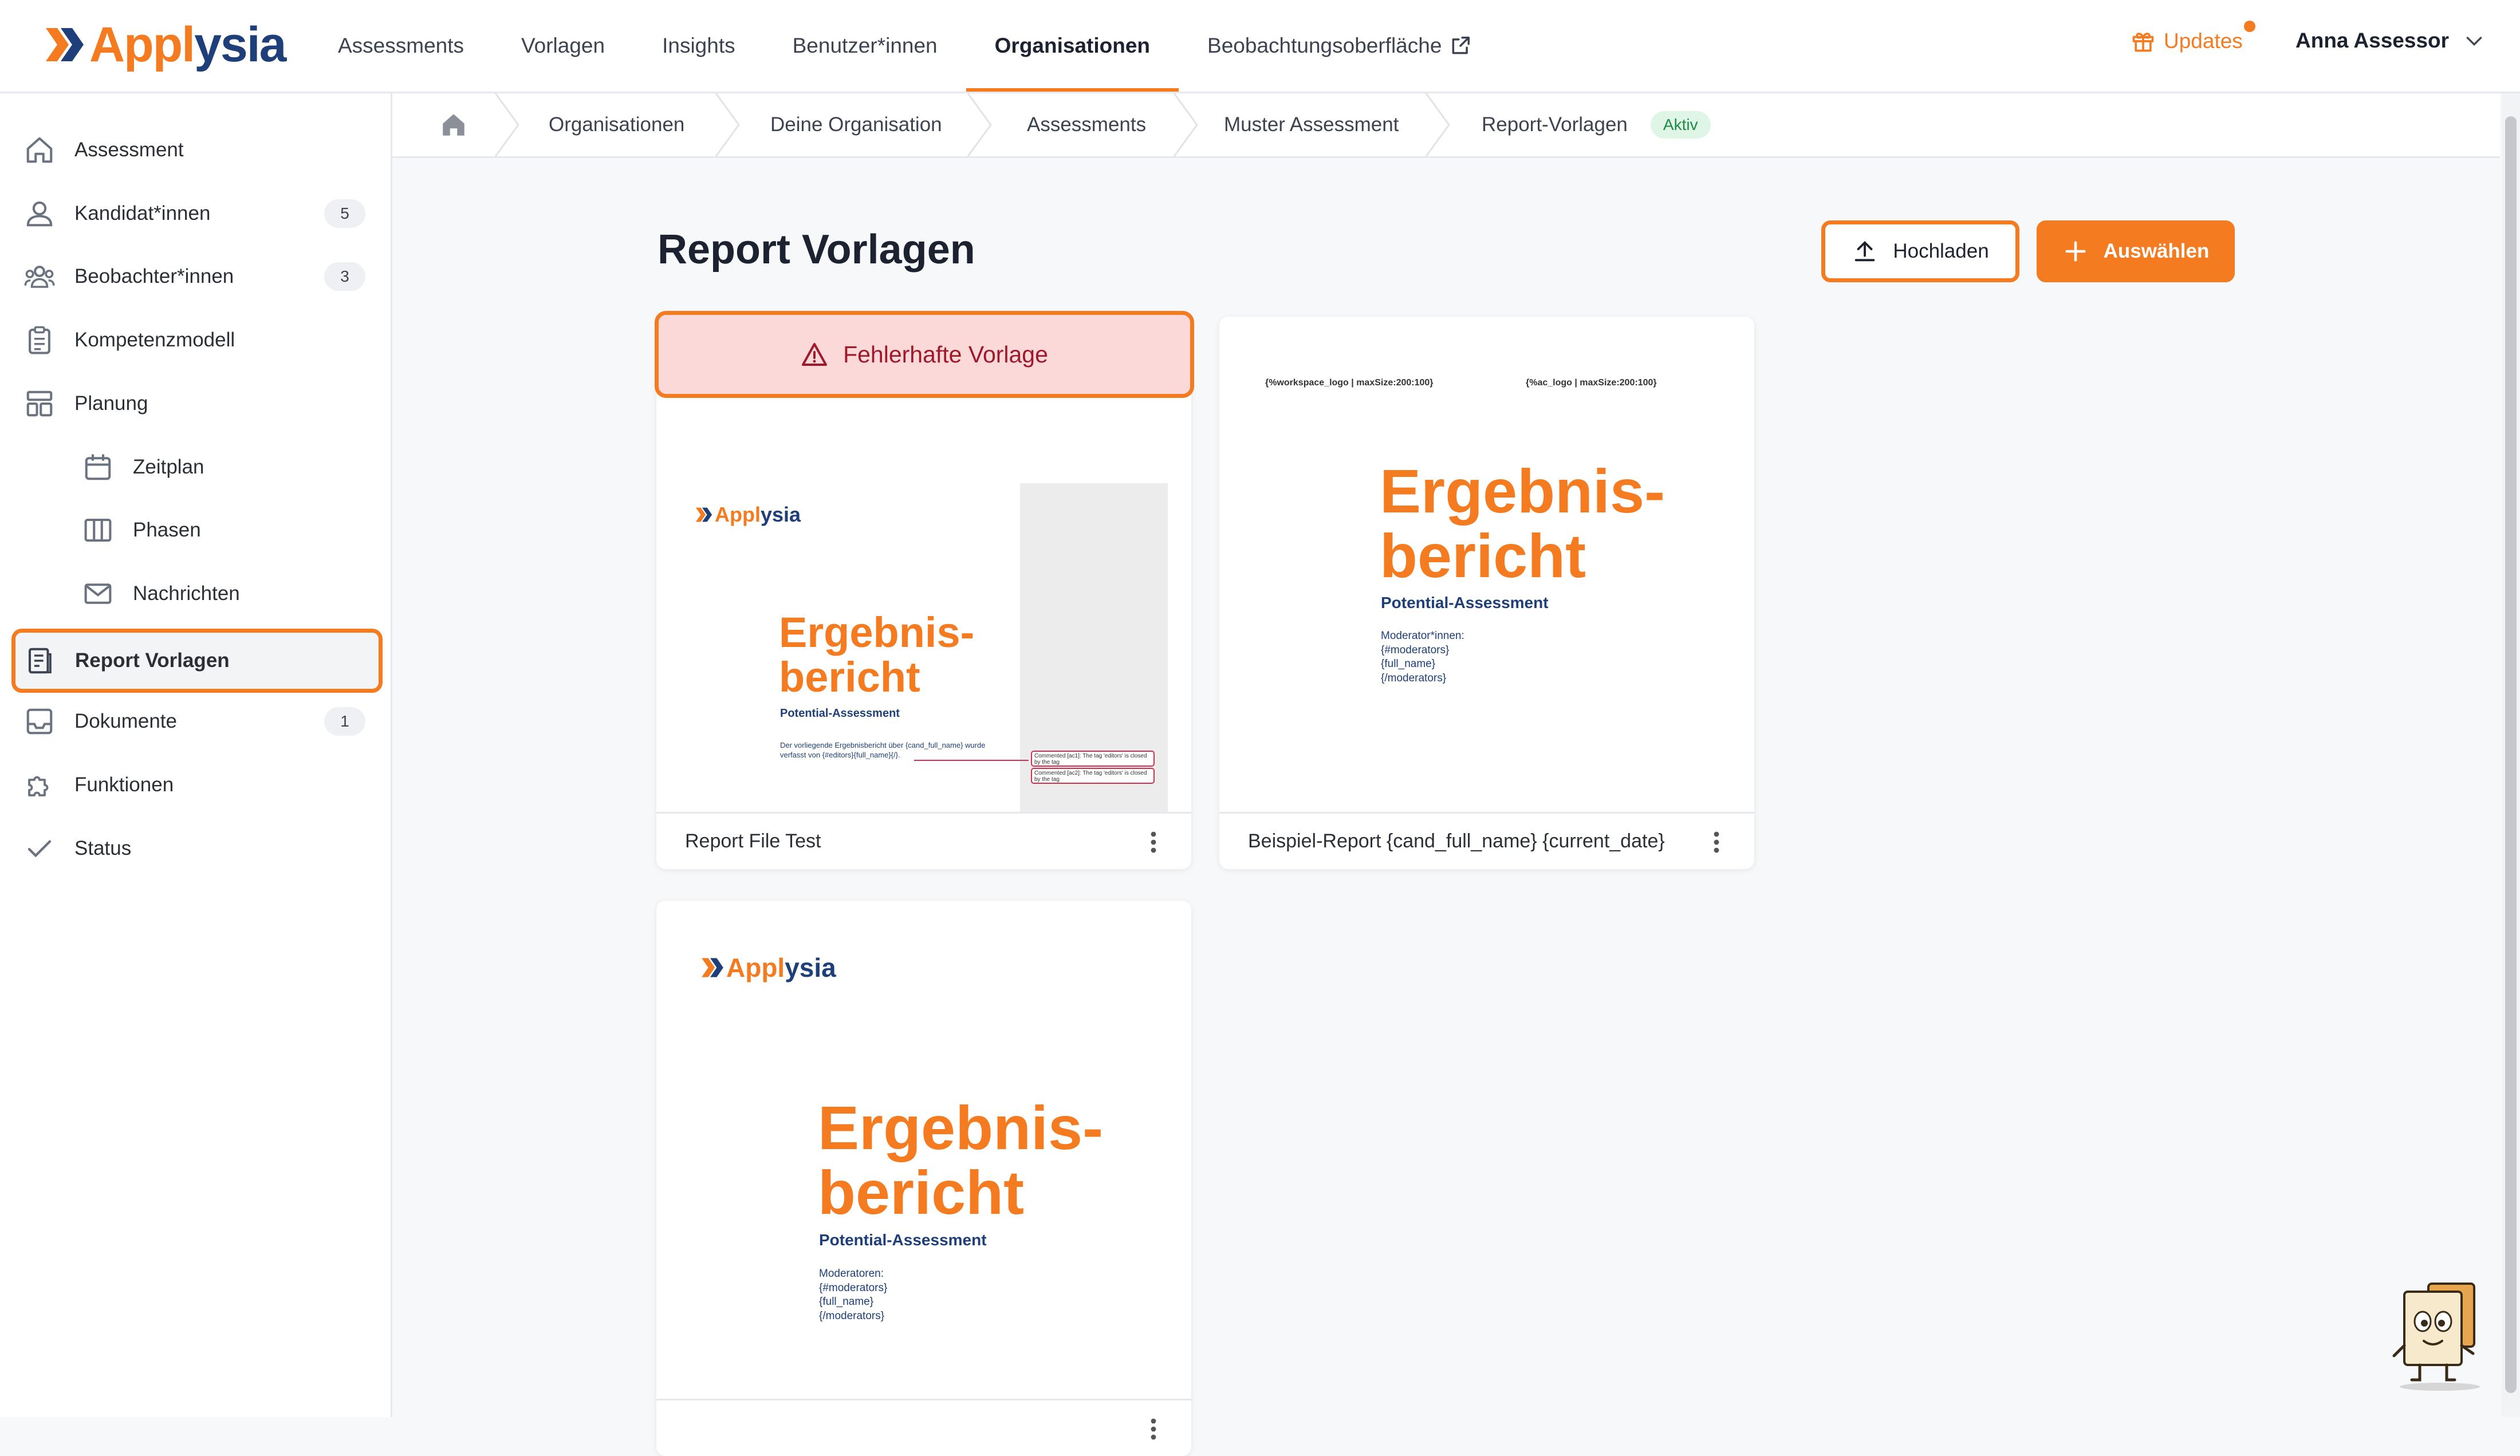 This screenshot has width=2520, height=1456. What do you see at coordinates (865, 46) in the screenshot?
I see `nav-benutzer: Benutzer*innen` at bounding box center [865, 46].